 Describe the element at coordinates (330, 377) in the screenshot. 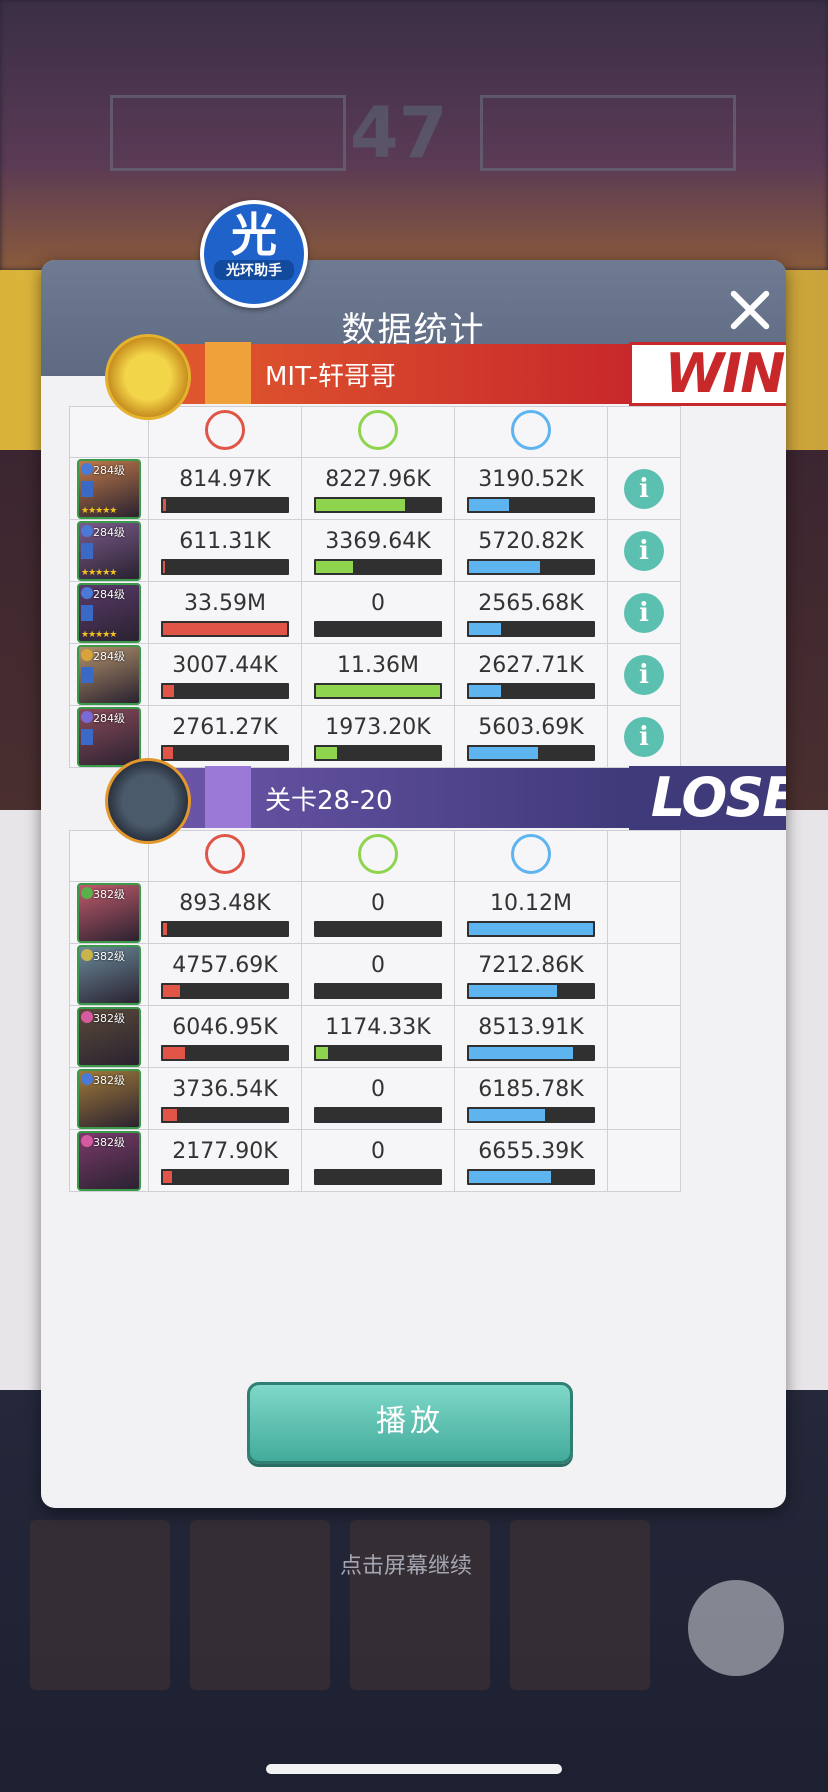

I see `team-name: MIT-轩哥哥` at that location.